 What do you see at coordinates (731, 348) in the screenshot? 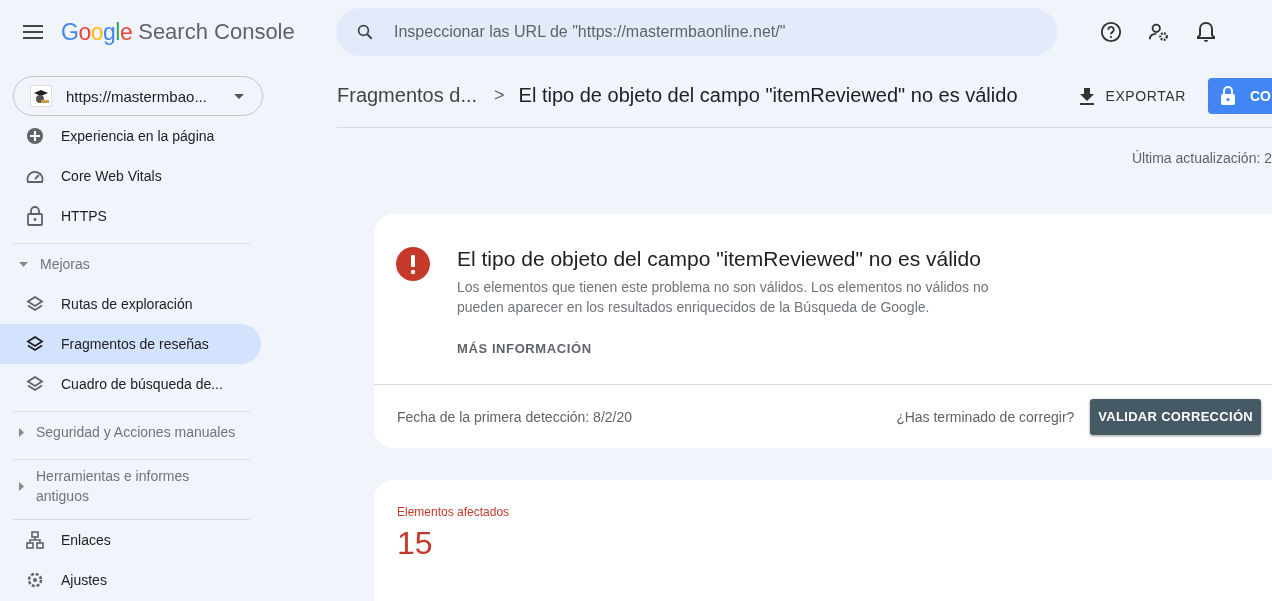
I see `learn-more-link: MÁS INFORMACIÓN` at bounding box center [731, 348].